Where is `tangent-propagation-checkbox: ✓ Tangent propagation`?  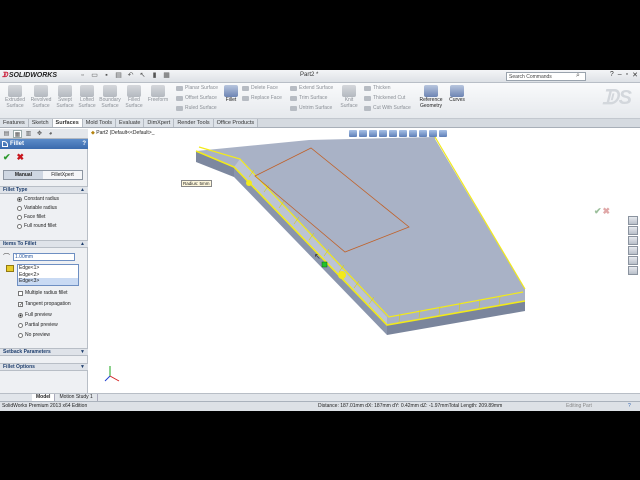 tangent-propagation-checkbox: ✓ Tangent propagation is located at coordinates (44, 304).